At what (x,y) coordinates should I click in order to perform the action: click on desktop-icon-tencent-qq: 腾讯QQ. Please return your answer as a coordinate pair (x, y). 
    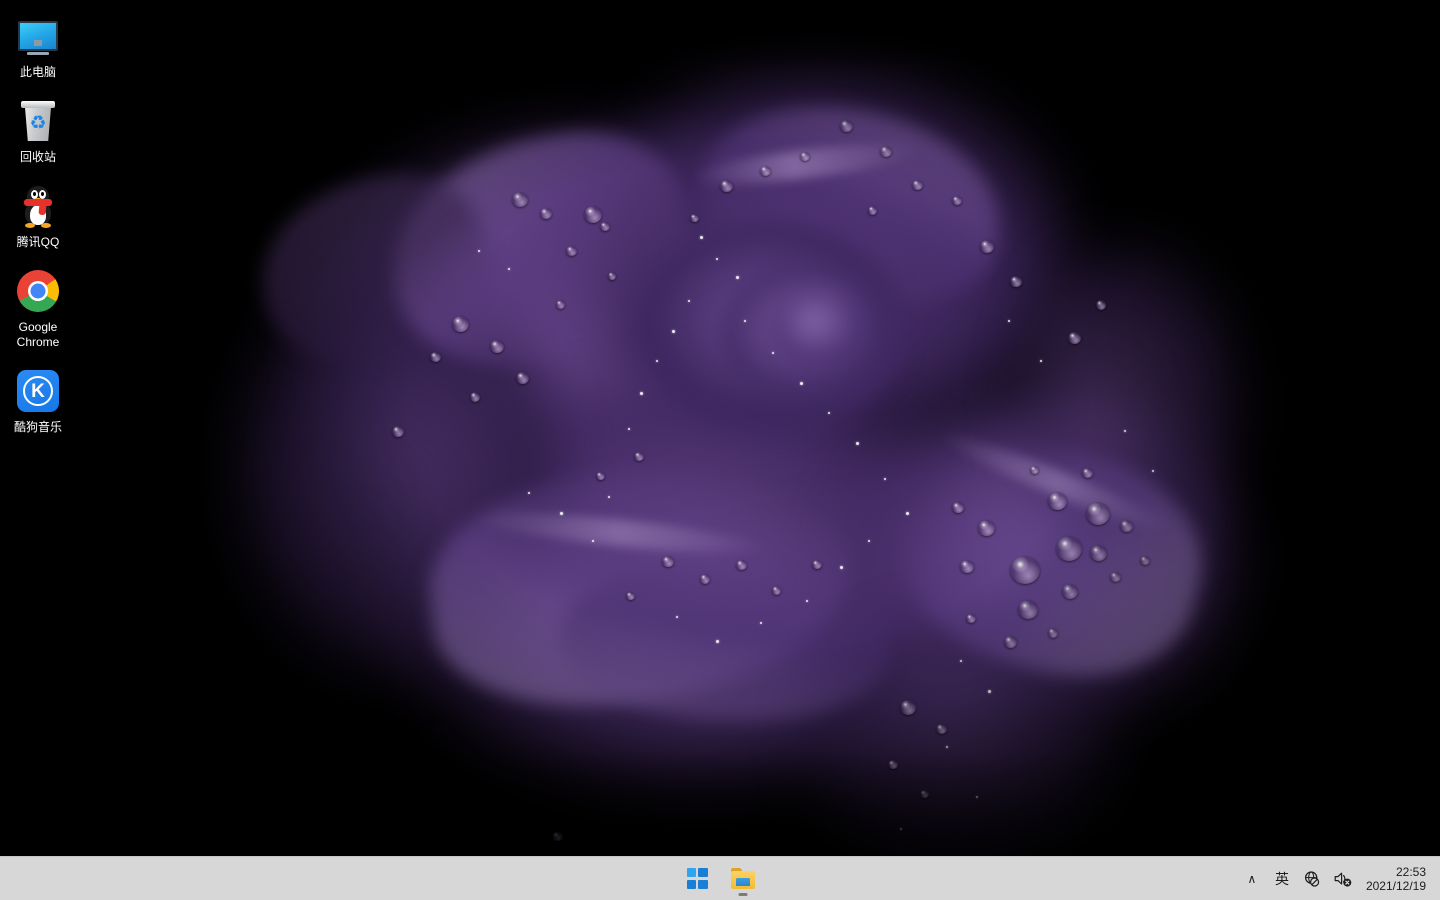
    Looking at the image, I should click on (38, 213).